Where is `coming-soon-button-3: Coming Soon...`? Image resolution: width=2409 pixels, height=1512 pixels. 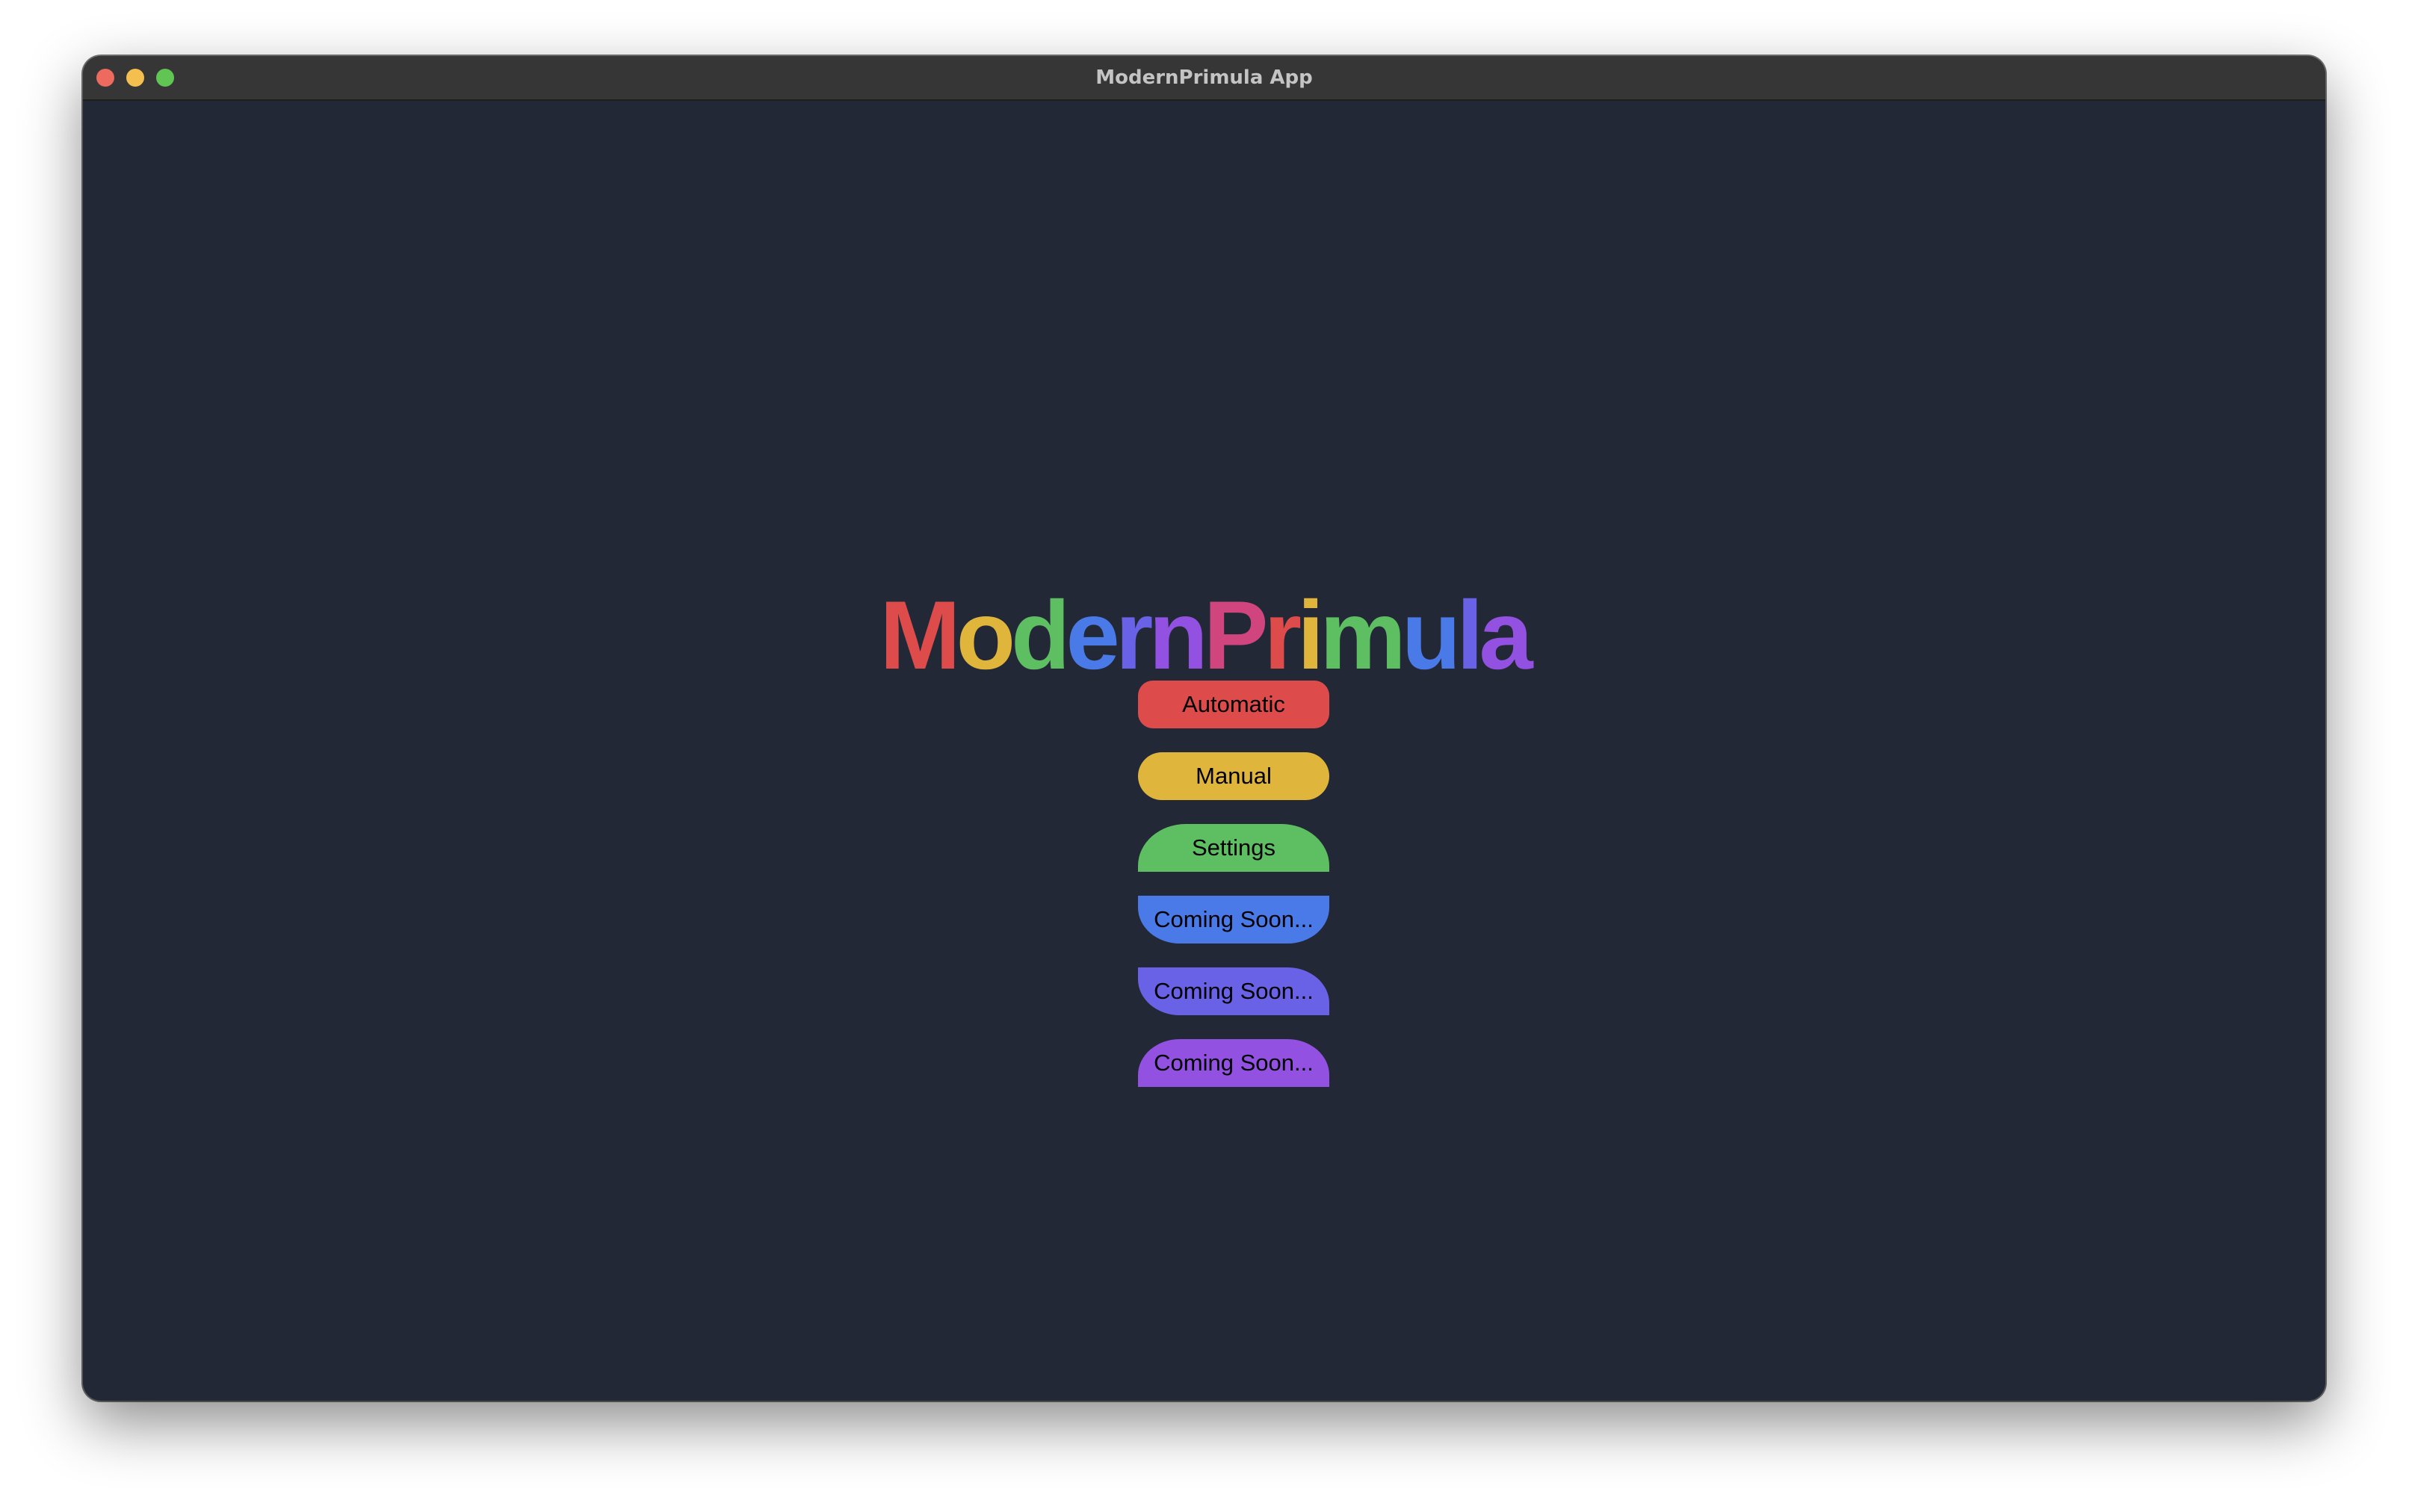 coming-soon-button-3: Coming Soon... is located at coordinates (1233, 1063).